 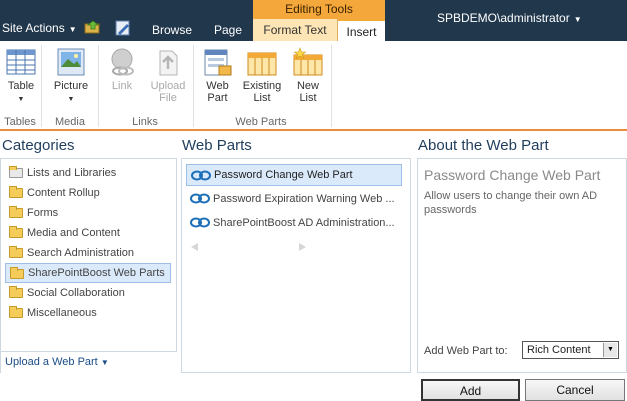 What do you see at coordinates (295, 30) in the screenshot?
I see `tab-format-text: Format Text` at bounding box center [295, 30].